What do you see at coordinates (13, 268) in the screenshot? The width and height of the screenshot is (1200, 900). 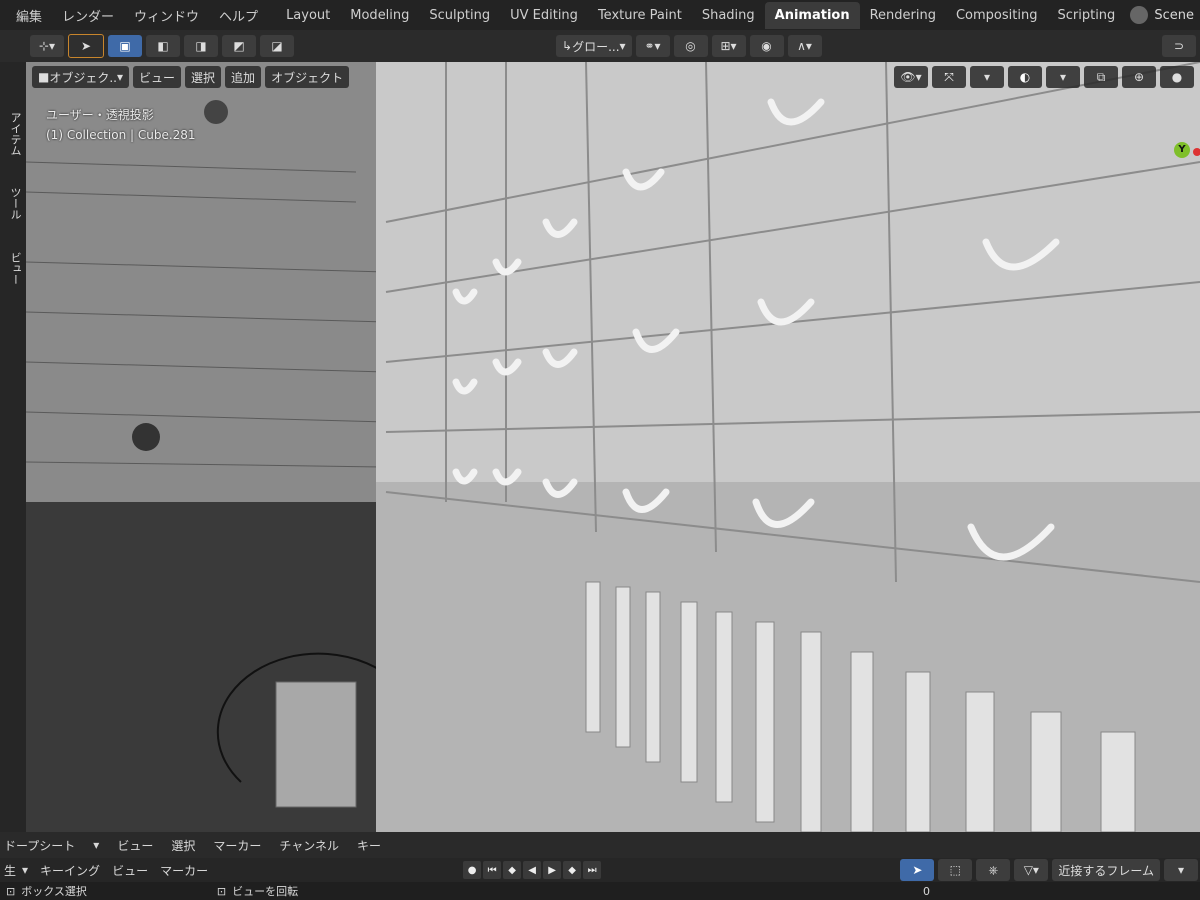 I see `tab-view: ビュー` at bounding box center [13, 268].